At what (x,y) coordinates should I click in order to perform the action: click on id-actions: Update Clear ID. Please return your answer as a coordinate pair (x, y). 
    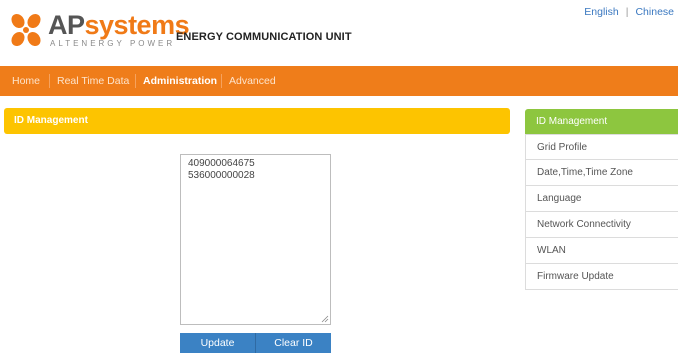
    Looking at the image, I should click on (255, 343).